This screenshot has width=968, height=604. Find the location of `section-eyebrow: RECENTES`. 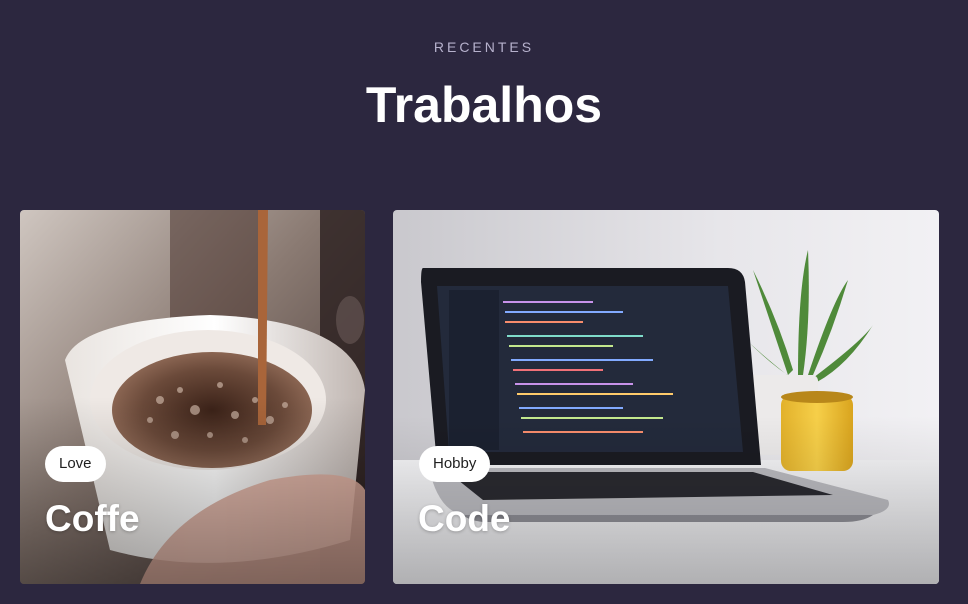

section-eyebrow: RECENTES is located at coordinates (484, 47).